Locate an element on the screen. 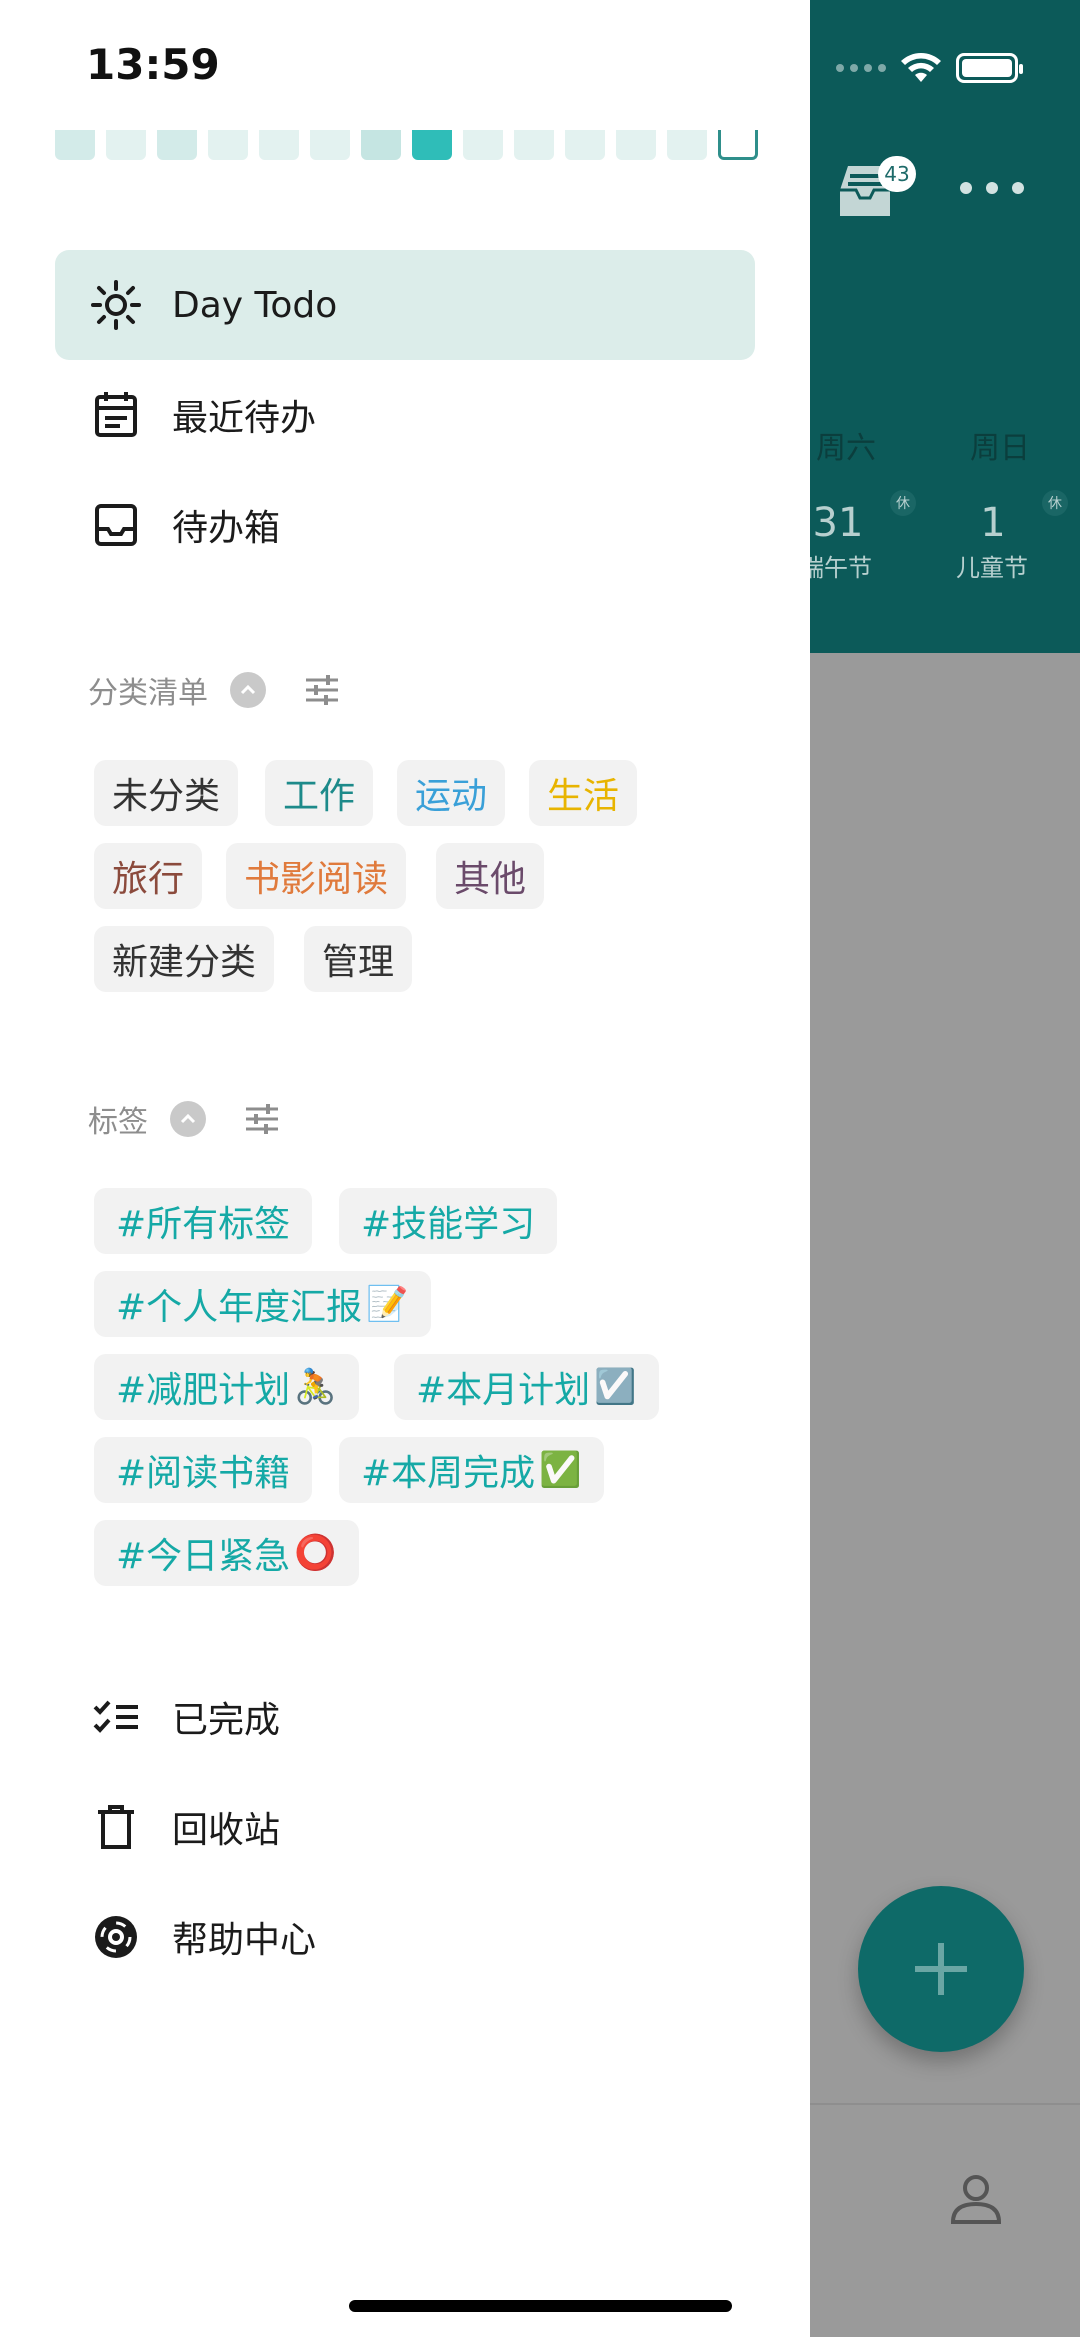  tag-chip: #本月计划 ☑️ is located at coordinates (526, 1387).